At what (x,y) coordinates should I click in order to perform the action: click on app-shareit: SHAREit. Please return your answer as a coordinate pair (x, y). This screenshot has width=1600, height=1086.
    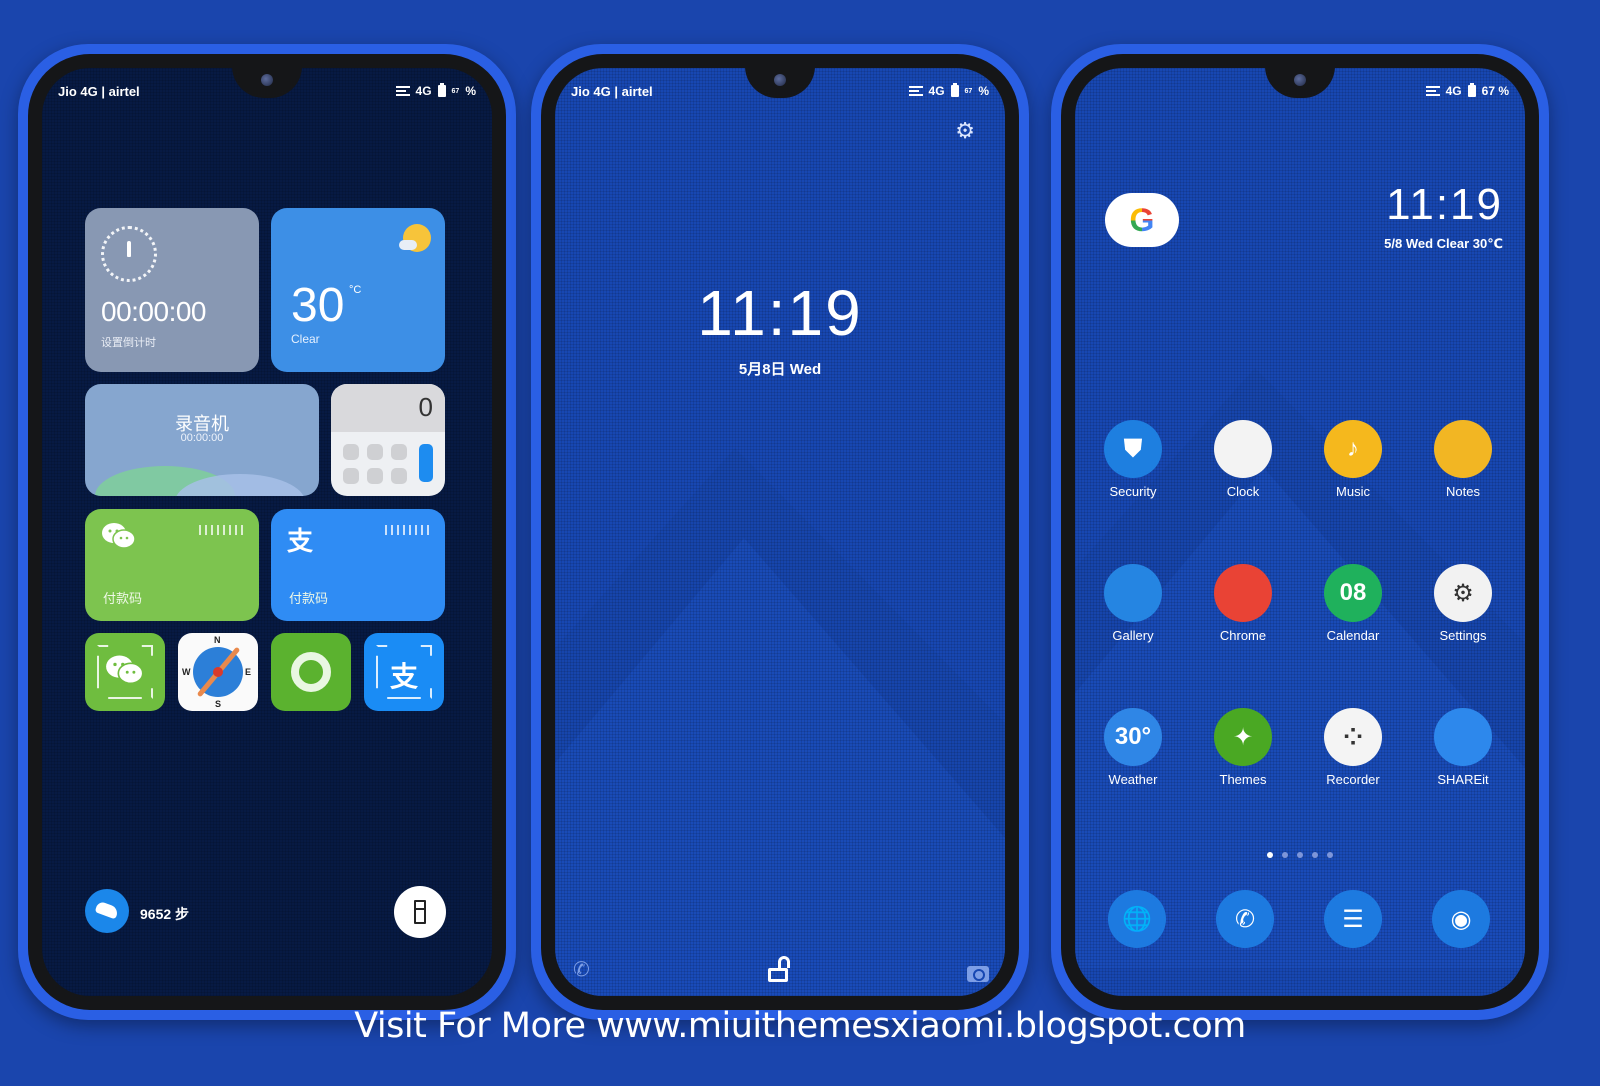
    Looking at the image, I should click on (1463, 747).